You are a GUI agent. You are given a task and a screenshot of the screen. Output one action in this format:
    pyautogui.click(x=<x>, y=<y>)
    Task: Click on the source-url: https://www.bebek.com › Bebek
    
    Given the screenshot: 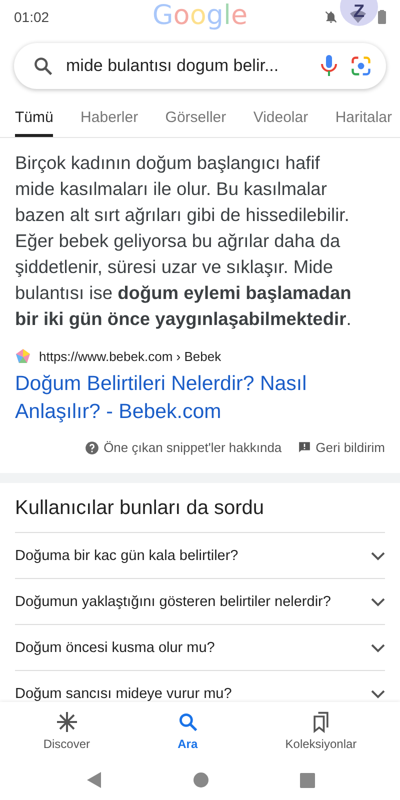 What is the action you would take?
    pyautogui.click(x=130, y=356)
    